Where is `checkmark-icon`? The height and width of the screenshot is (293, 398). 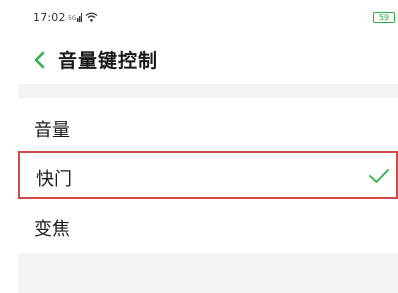 checkmark-icon is located at coordinates (379, 176).